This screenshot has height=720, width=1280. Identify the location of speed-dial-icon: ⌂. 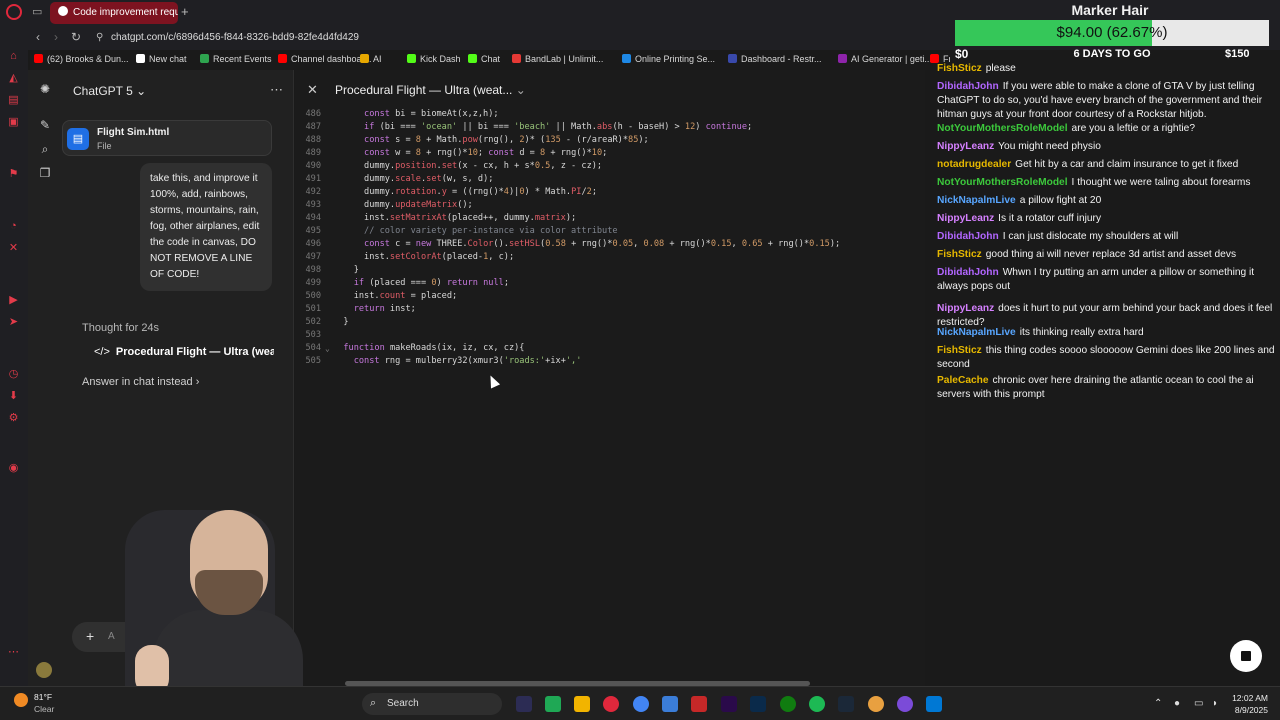
(13, 56).